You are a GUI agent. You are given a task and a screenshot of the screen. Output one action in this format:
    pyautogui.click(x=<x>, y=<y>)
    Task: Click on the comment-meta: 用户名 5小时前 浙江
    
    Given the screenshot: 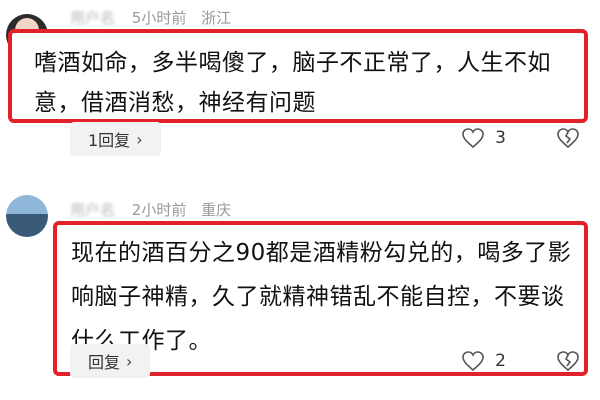 What is the action you would take?
    pyautogui.click(x=155, y=17)
    